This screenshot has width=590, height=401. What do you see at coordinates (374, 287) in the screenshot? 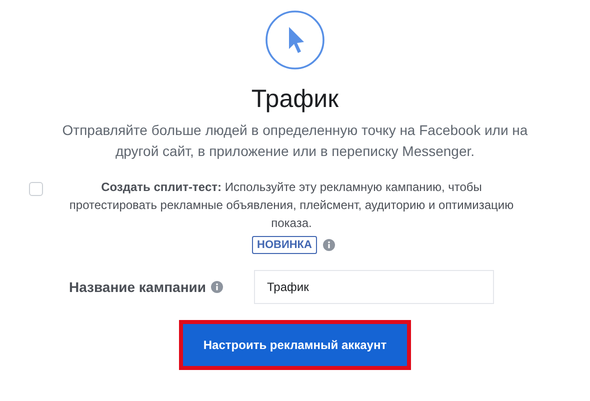
I see `campaign-name-field: Трафик` at bounding box center [374, 287].